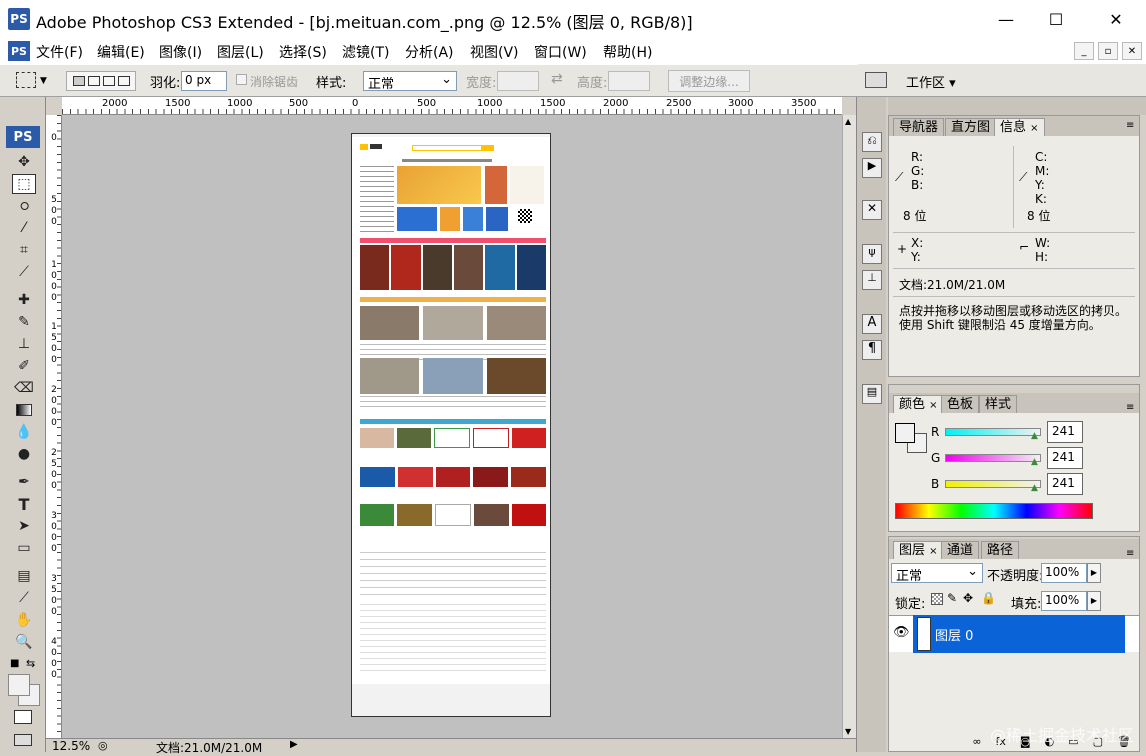  What do you see at coordinates (872, 254) in the screenshot?
I see `brushes-icon: ψ` at bounding box center [872, 254].